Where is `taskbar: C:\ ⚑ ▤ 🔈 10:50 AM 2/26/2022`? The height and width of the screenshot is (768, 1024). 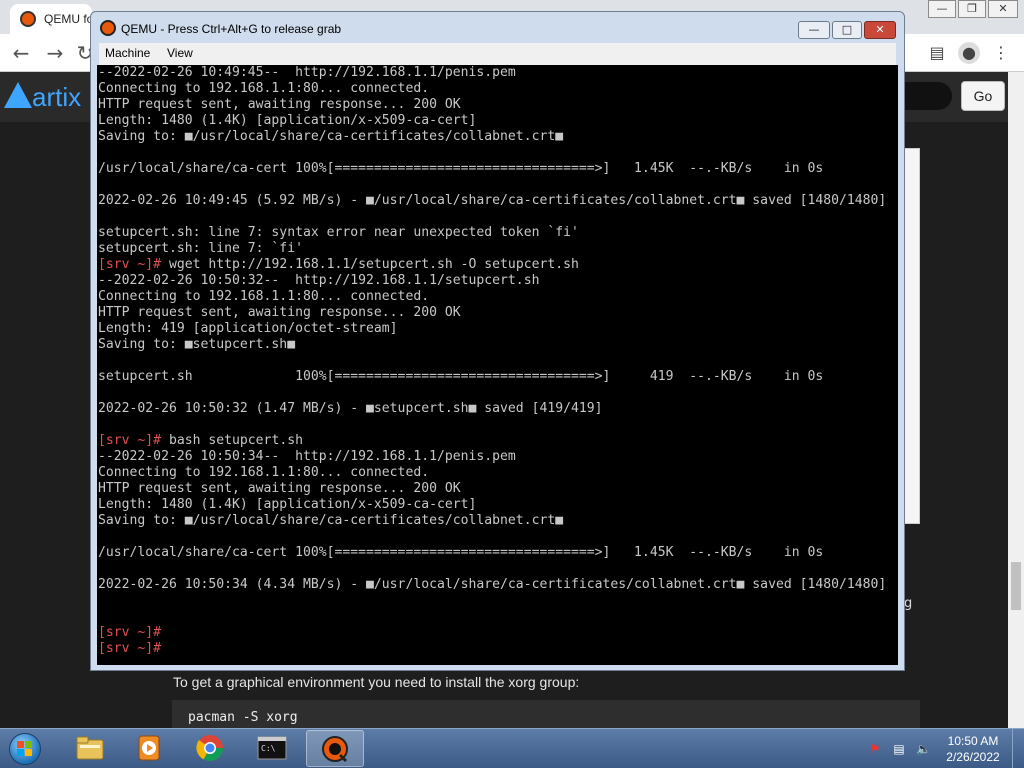 taskbar: C:\ ⚑ ▤ 🔈 10:50 AM 2/26/2022 is located at coordinates (512, 748).